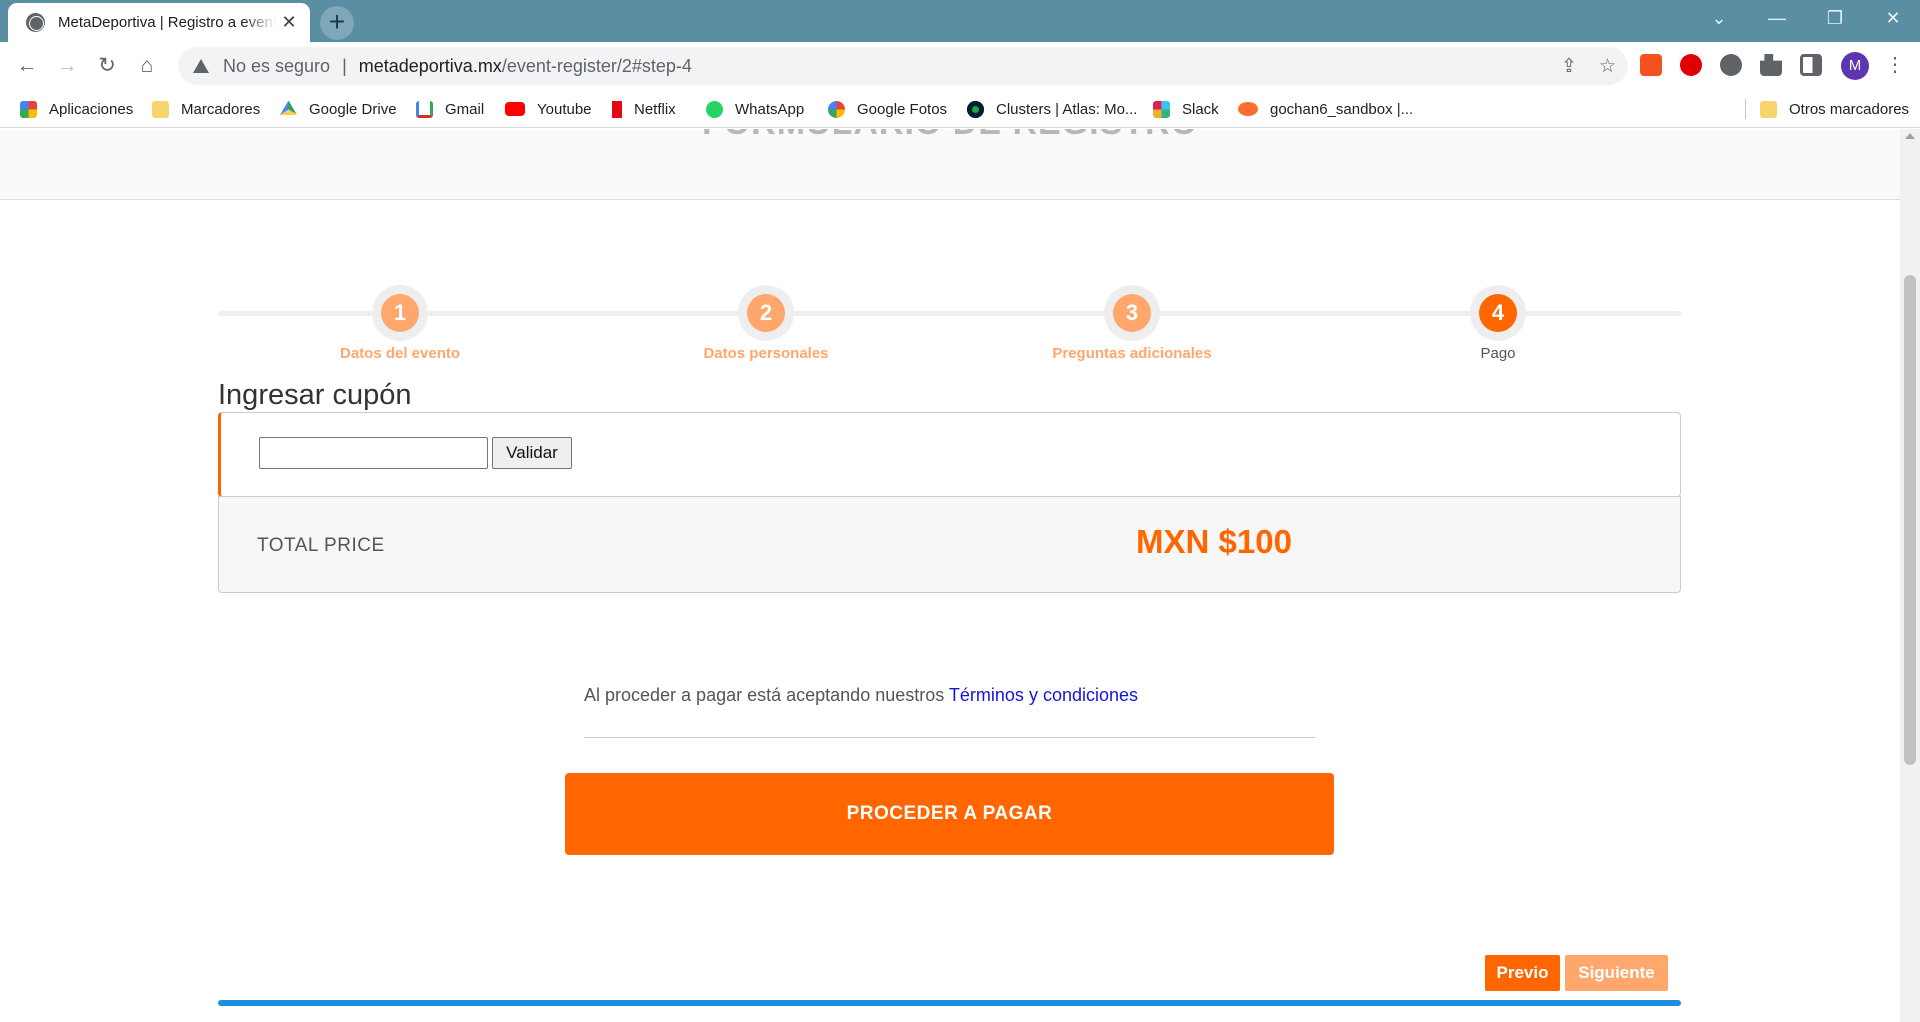 The height and width of the screenshot is (1022, 1920). Describe the element at coordinates (107, 66) in the screenshot. I see `reload-button: ↻` at that location.